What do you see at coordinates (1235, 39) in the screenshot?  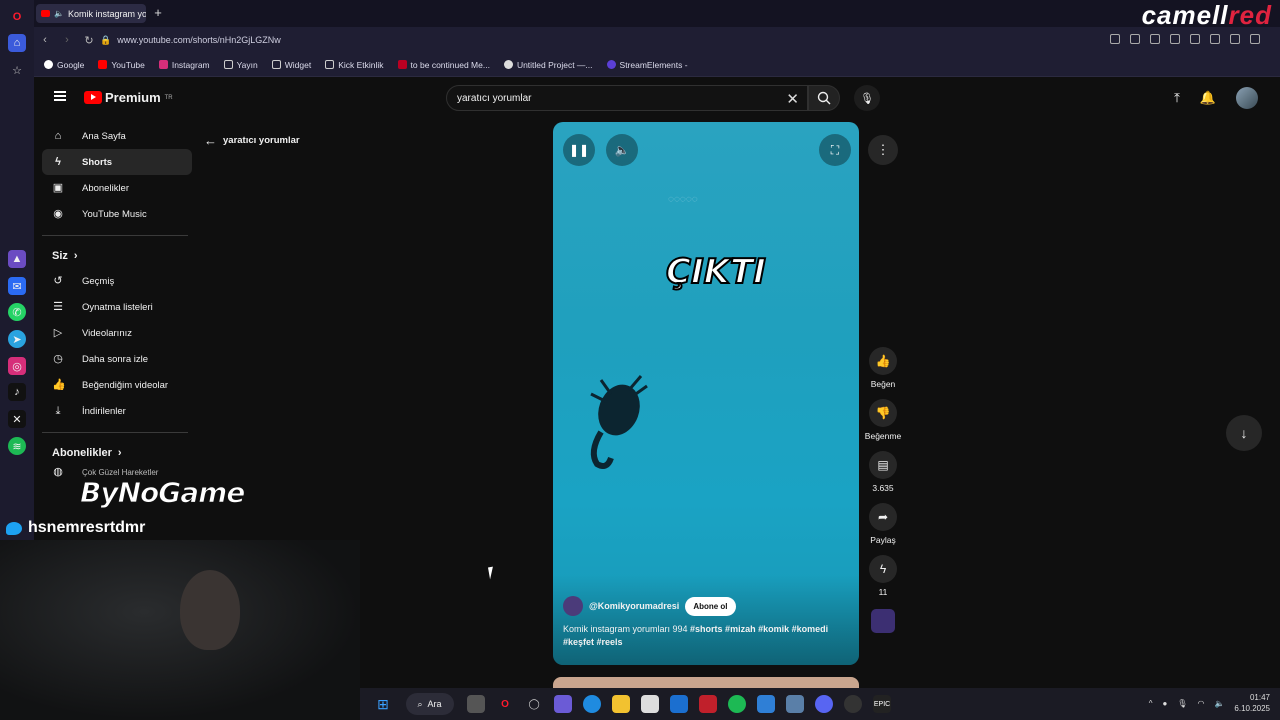 I see `menu-icon` at bounding box center [1235, 39].